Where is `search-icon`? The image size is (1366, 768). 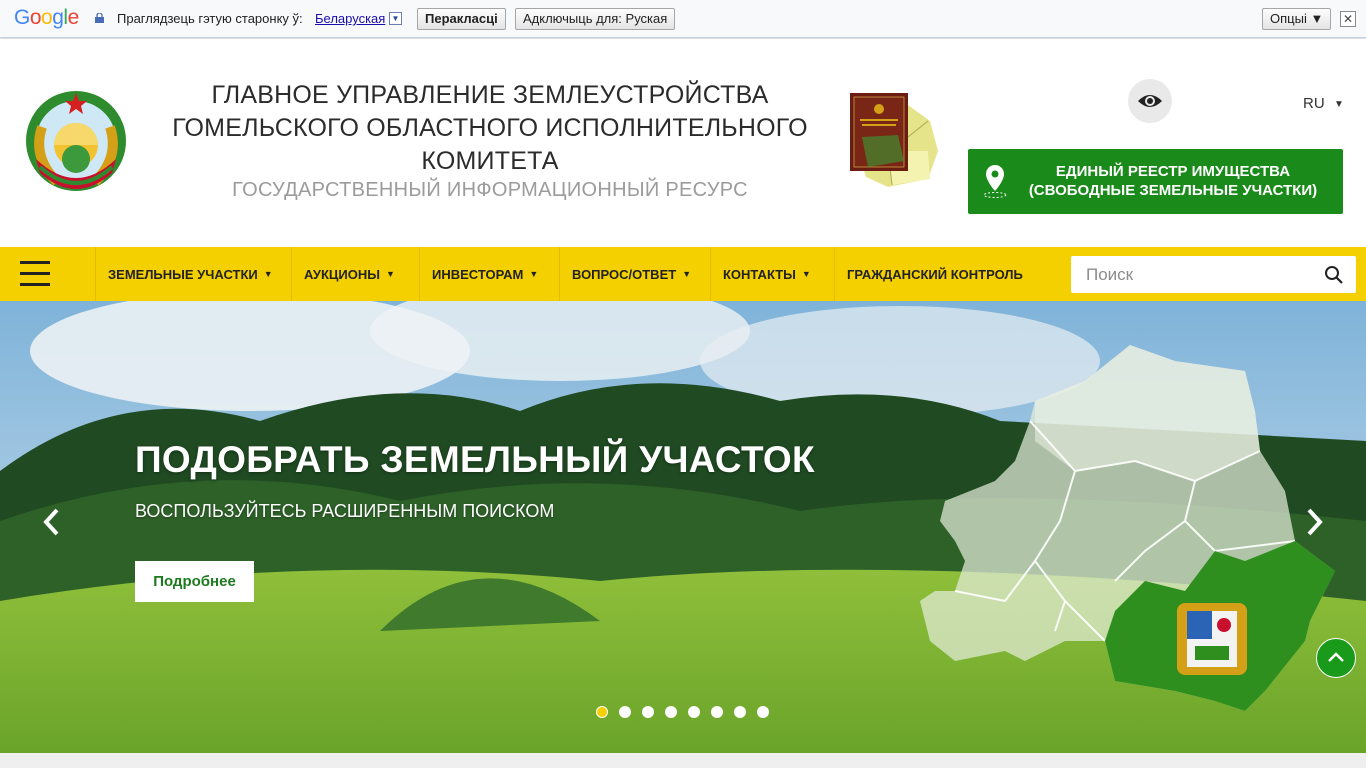
search-icon is located at coordinates (1334, 275).